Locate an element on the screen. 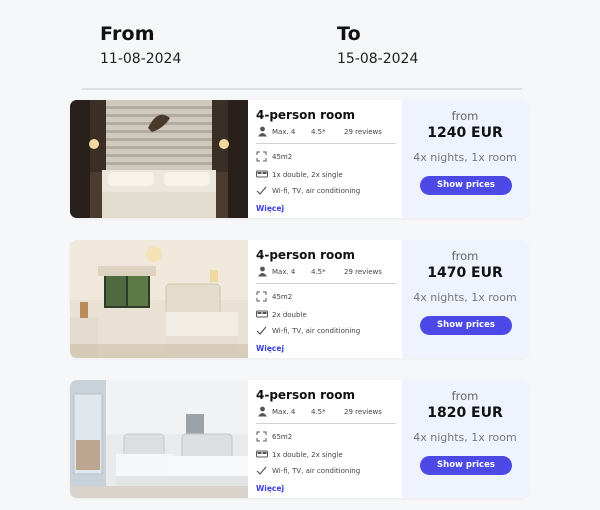  to-label: To is located at coordinates (349, 34).